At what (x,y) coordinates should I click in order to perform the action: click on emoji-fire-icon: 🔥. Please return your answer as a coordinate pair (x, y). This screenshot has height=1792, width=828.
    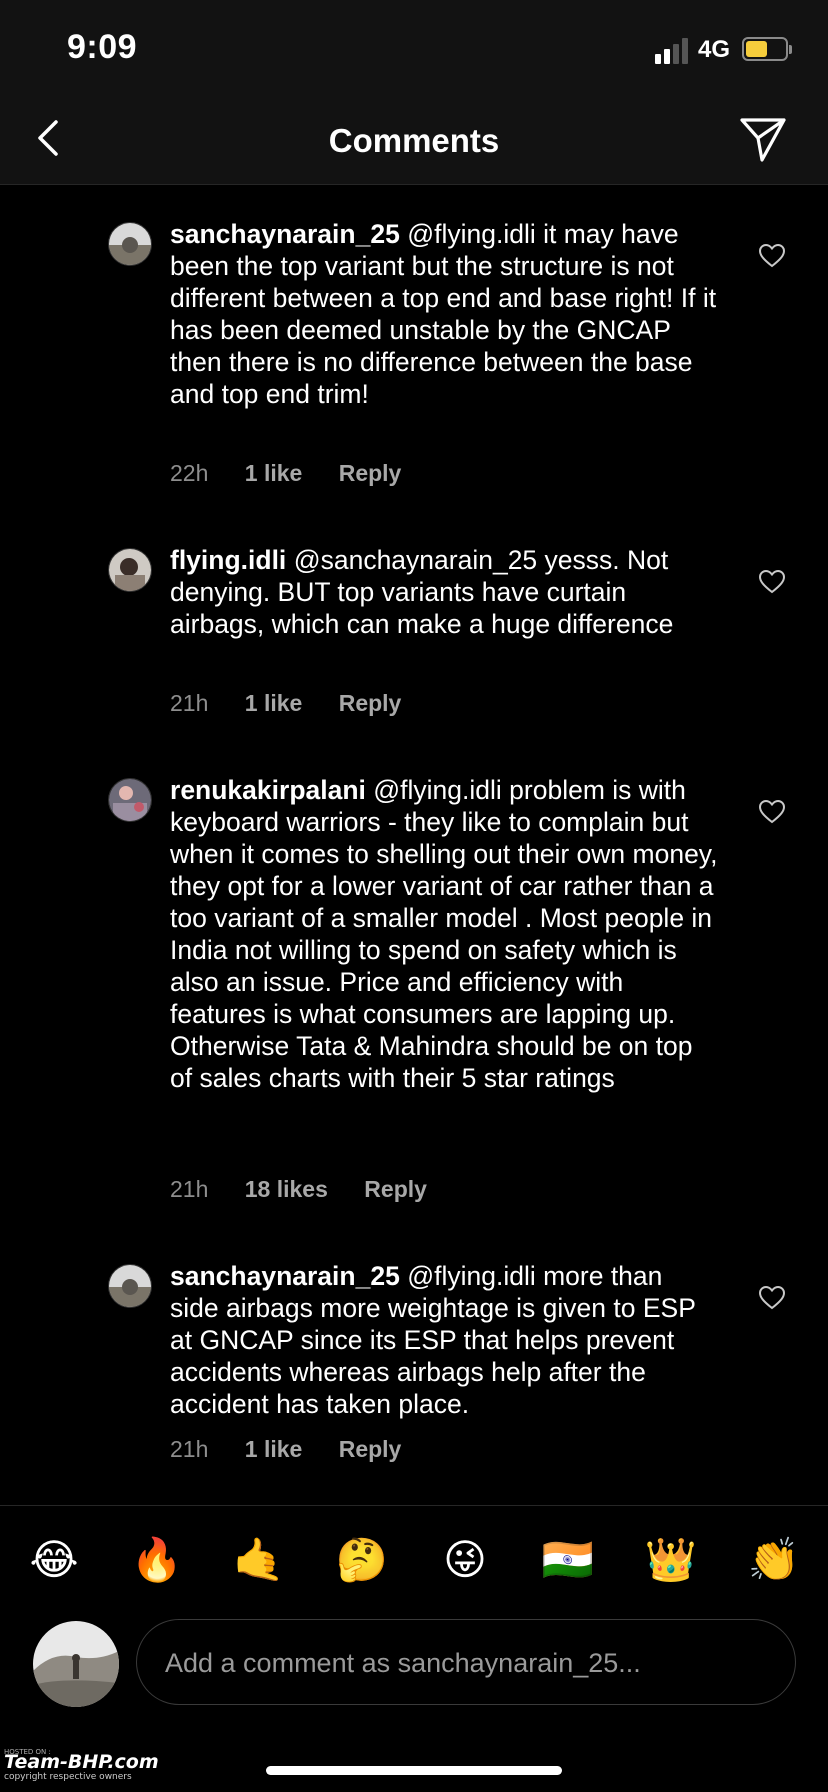
    Looking at the image, I should click on (157, 1560).